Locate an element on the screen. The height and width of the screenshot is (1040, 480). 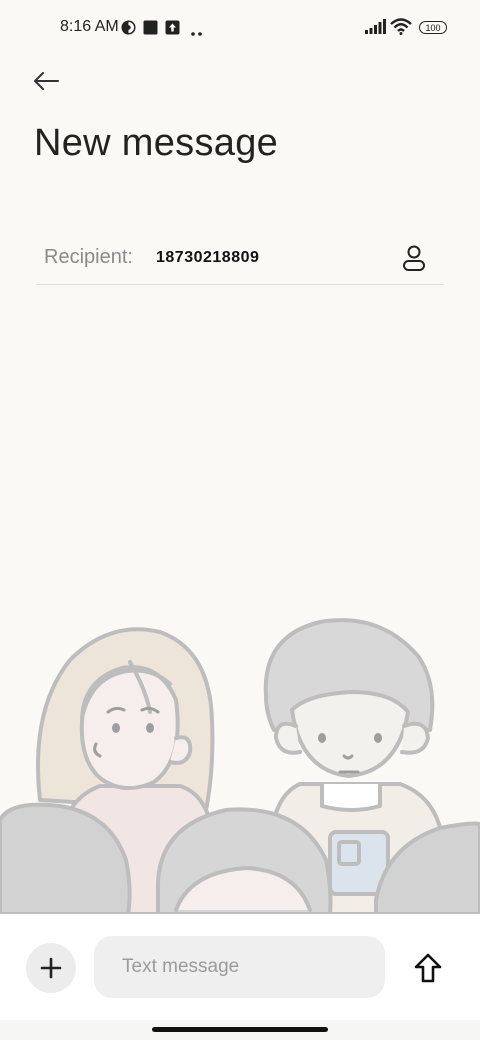
recipient-field: Recipient: 18730218809 is located at coordinates (240, 260).